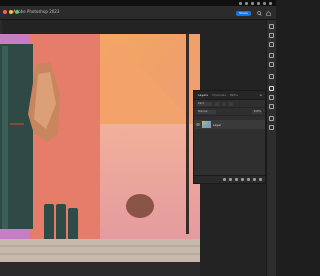  I want to click on color-icon, so click(271, 26).